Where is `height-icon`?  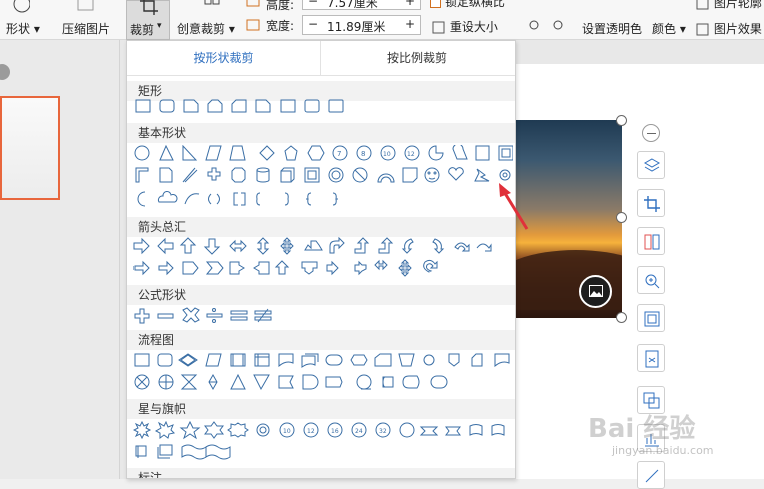
height-icon is located at coordinates (253, 5).